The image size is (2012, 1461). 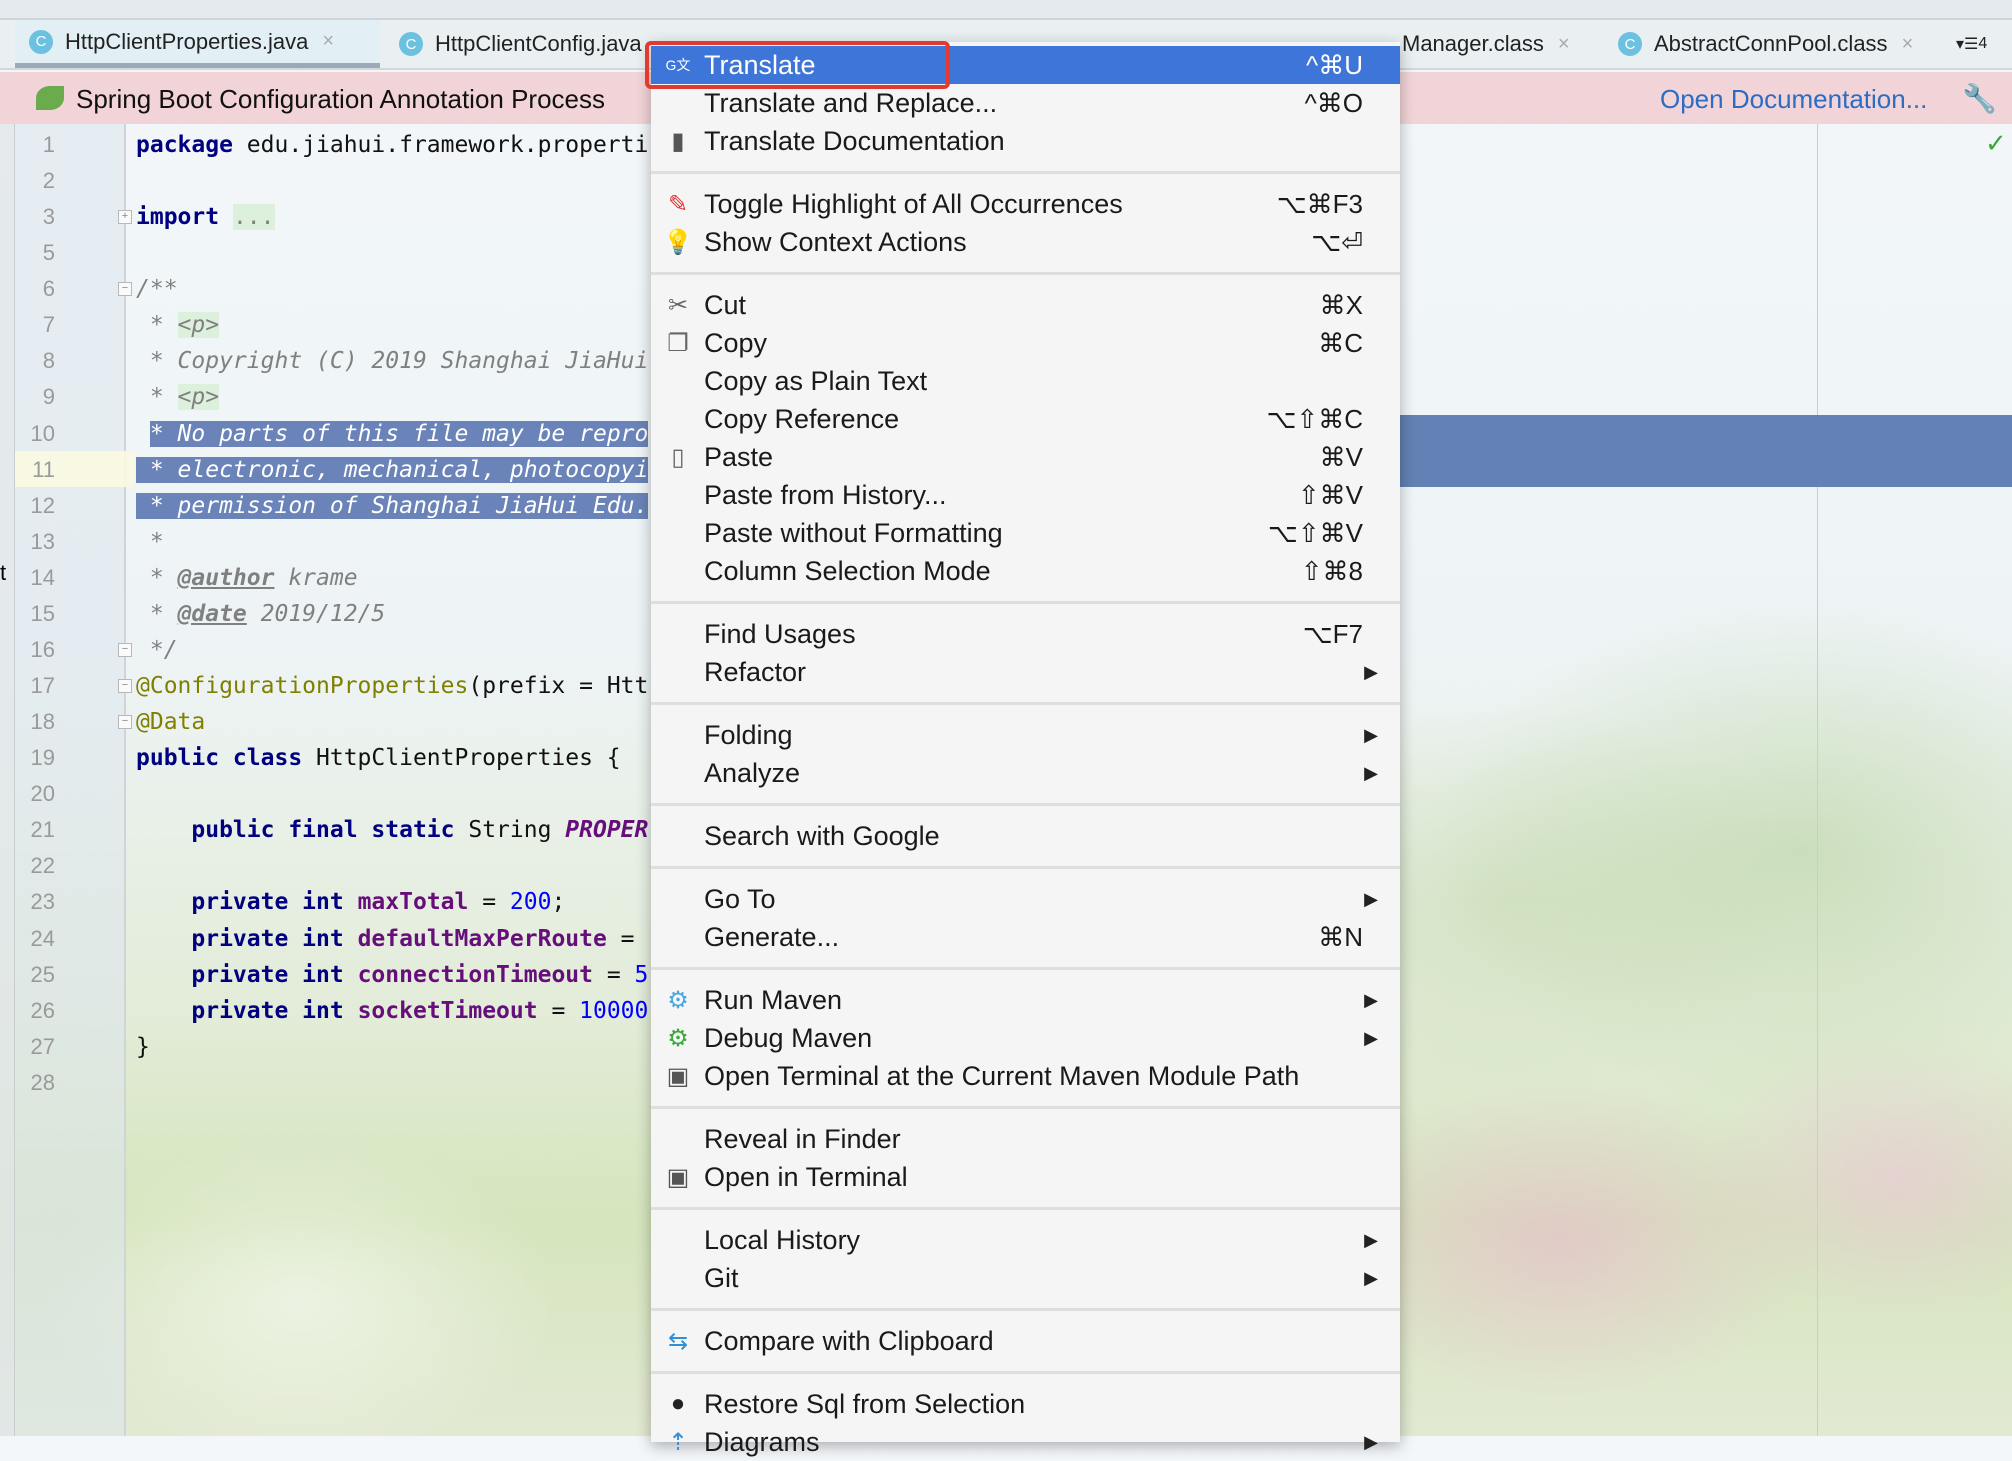 What do you see at coordinates (1025, 1404) in the screenshot?
I see `menu-item-restore-sql-from-selection: ● Restore Sql from Selection` at bounding box center [1025, 1404].